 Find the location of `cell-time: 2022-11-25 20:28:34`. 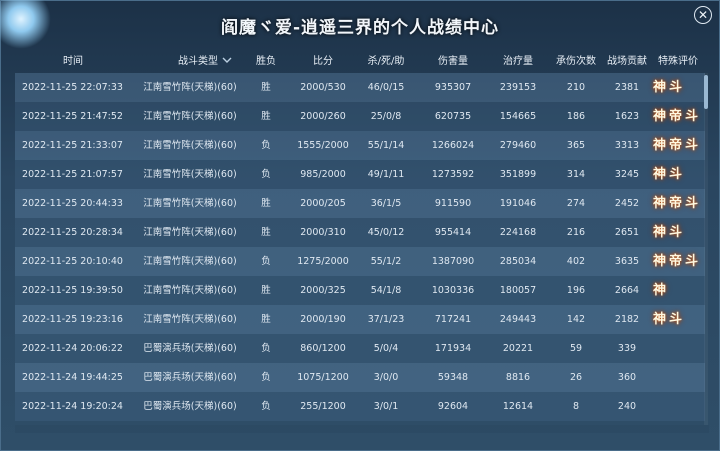

cell-time: 2022-11-25 20:28:34 is located at coordinates (72, 232).